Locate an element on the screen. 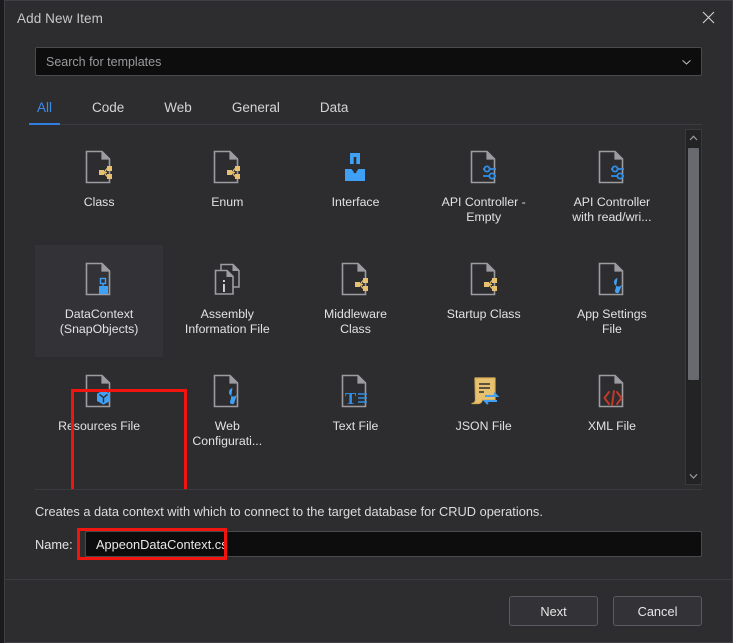 The image size is (733, 643). chevron-down-icon is located at coordinates (686, 61).